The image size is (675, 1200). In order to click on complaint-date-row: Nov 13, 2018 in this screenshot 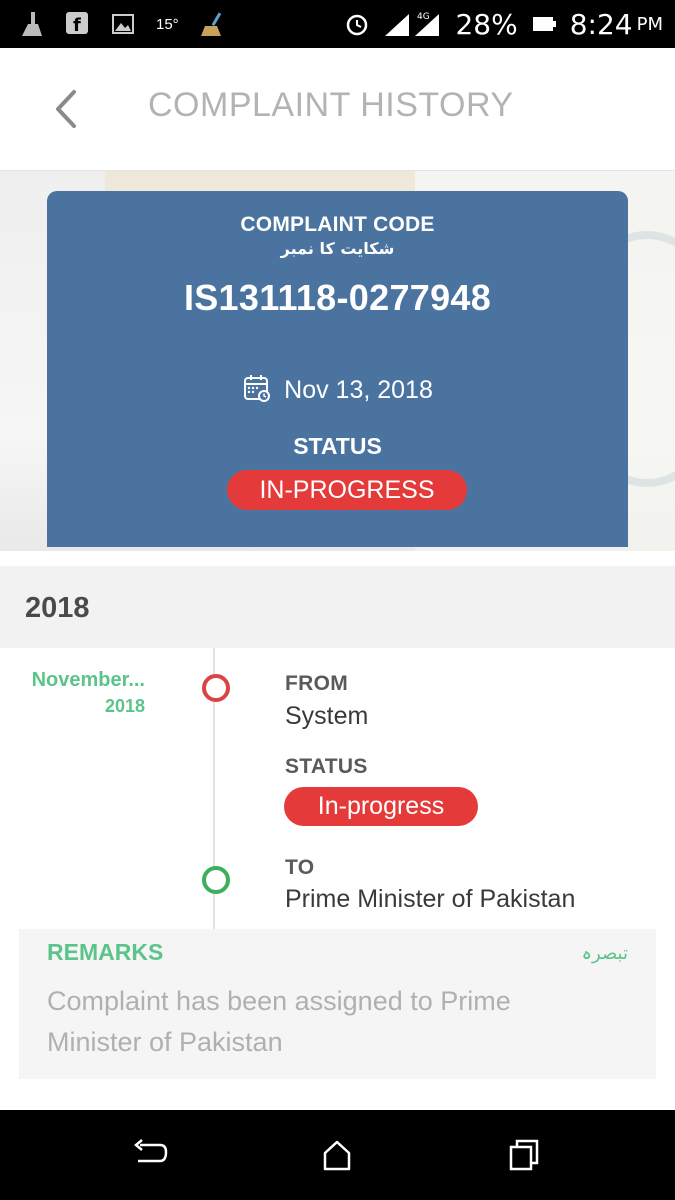, I will do `click(337, 390)`.